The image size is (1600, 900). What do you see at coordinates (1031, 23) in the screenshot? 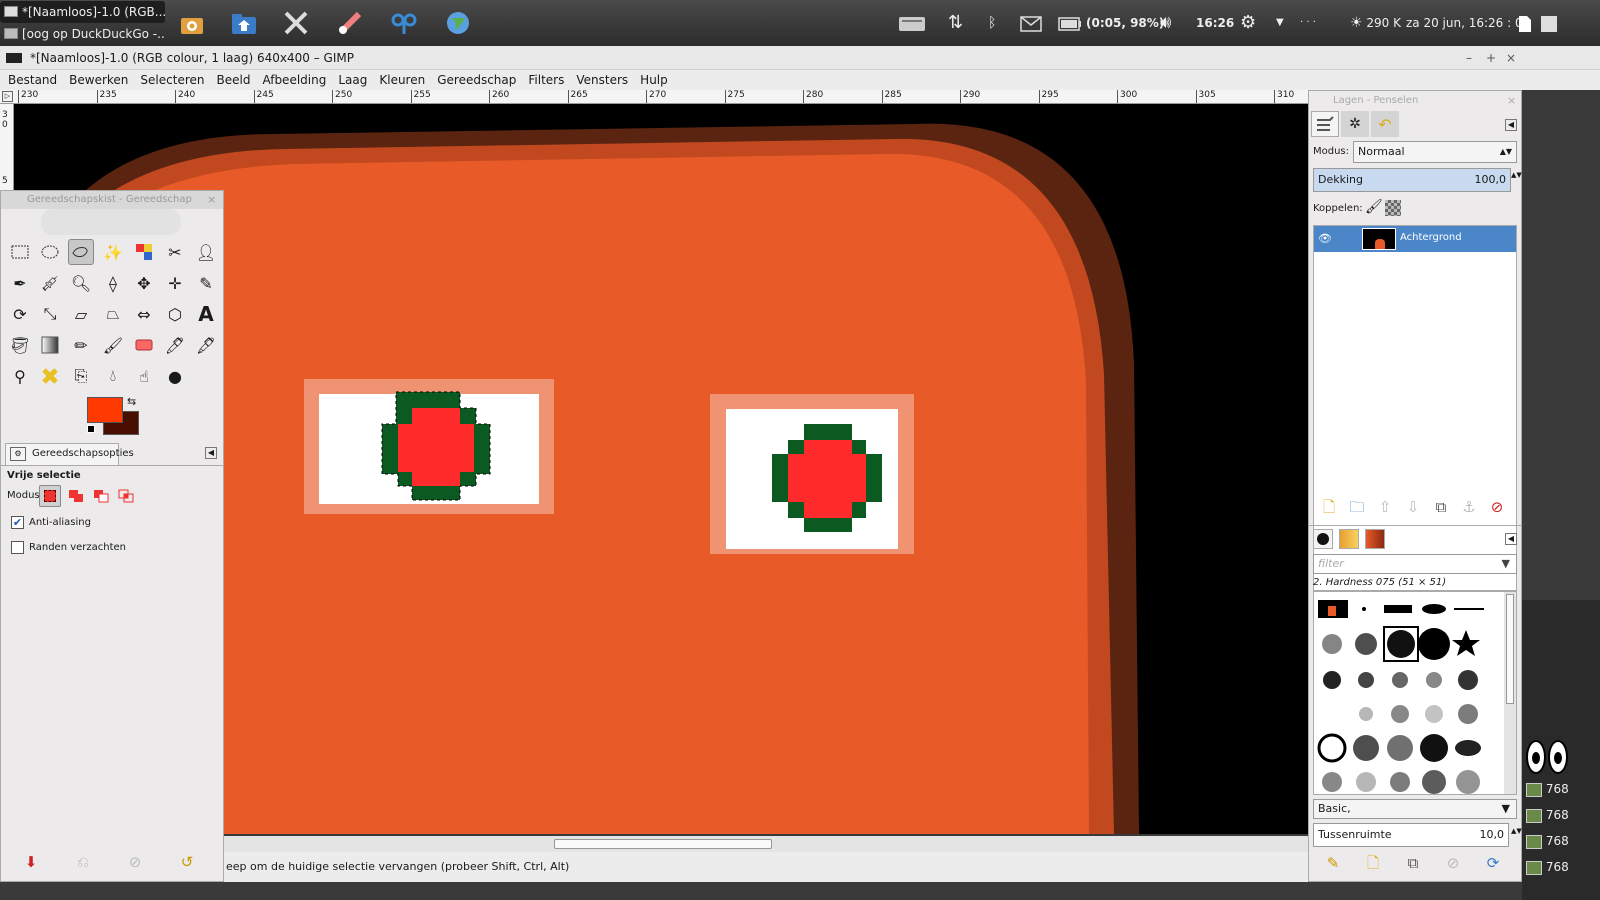
I see `mail-icon` at bounding box center [1031, 23].